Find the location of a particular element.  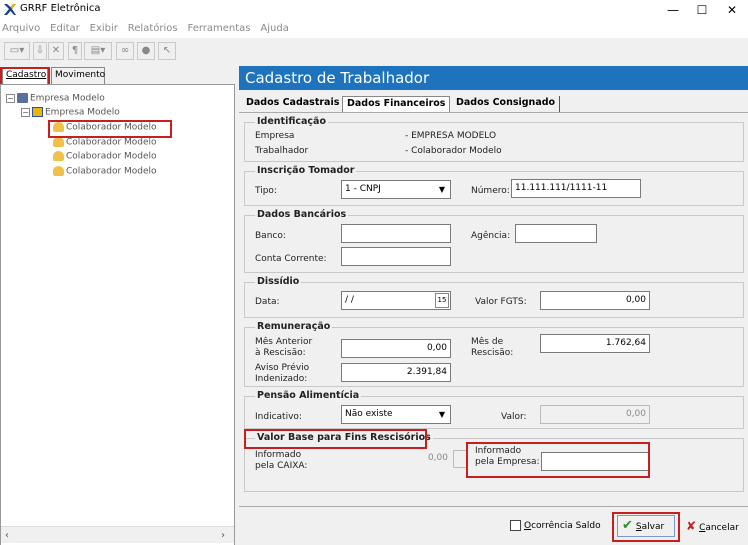

tab-dados-financeiros: Dados Financeiros is located at coordinates (396, 104).